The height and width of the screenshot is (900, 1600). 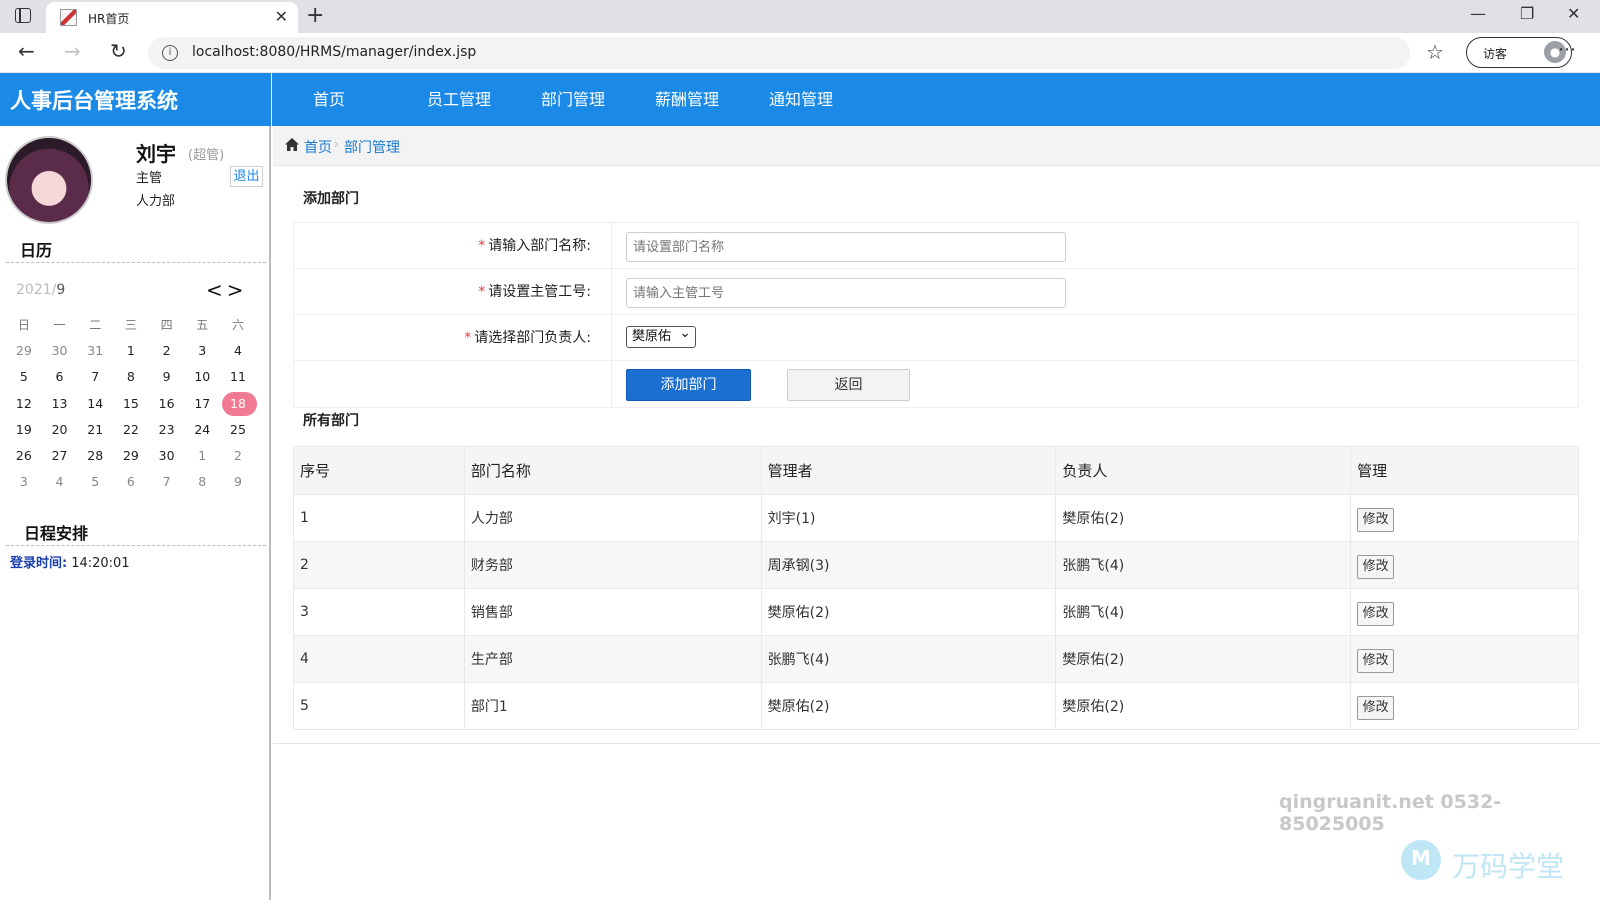 What do you see at coordinates (26, 51) in the screenshot?
I see `back-icon: ←` at bounding box center [26, 51].